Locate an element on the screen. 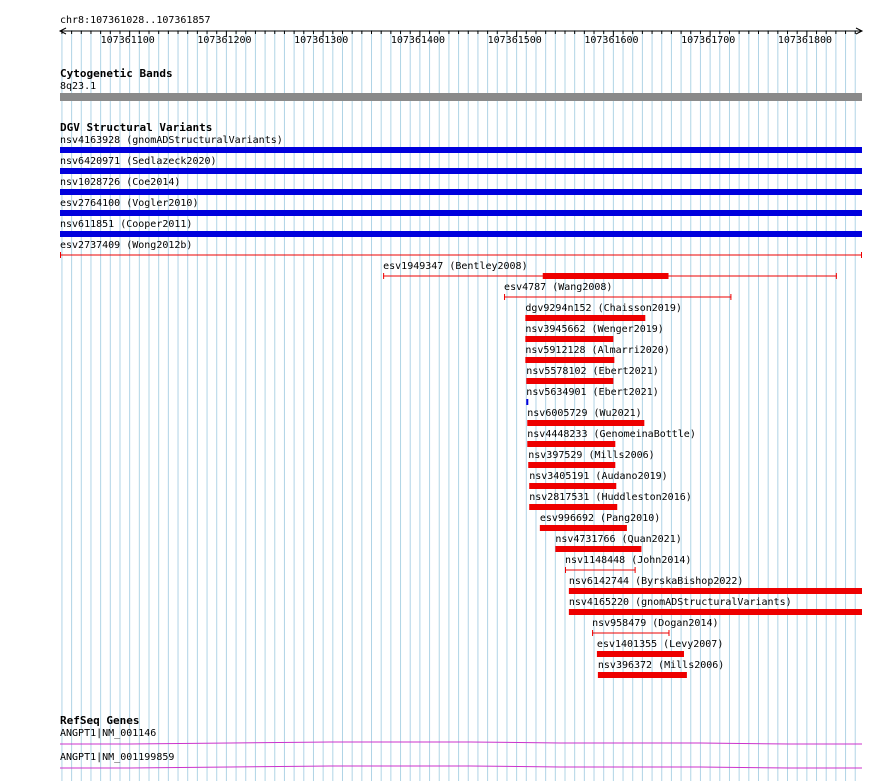  ruler-tick-label: 107361400 is located at coordinates (418, 40).